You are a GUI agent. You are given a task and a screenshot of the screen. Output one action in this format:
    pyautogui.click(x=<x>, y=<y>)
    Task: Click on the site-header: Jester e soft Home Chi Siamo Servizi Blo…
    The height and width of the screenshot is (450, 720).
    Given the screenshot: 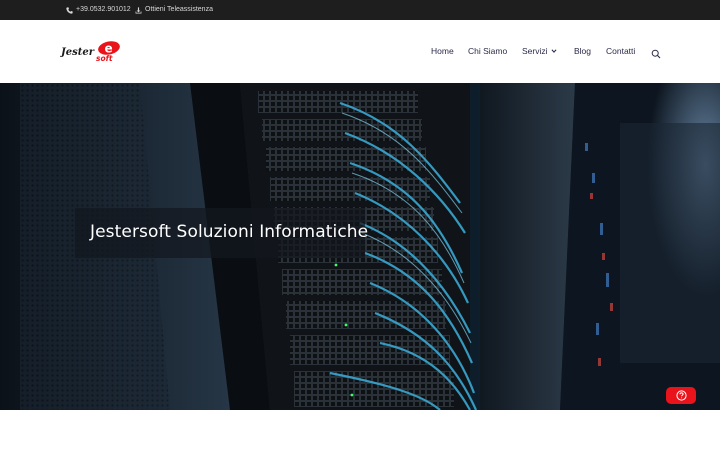 What is the action you would take?
    pyautogui.click(x=360, y=51)
    